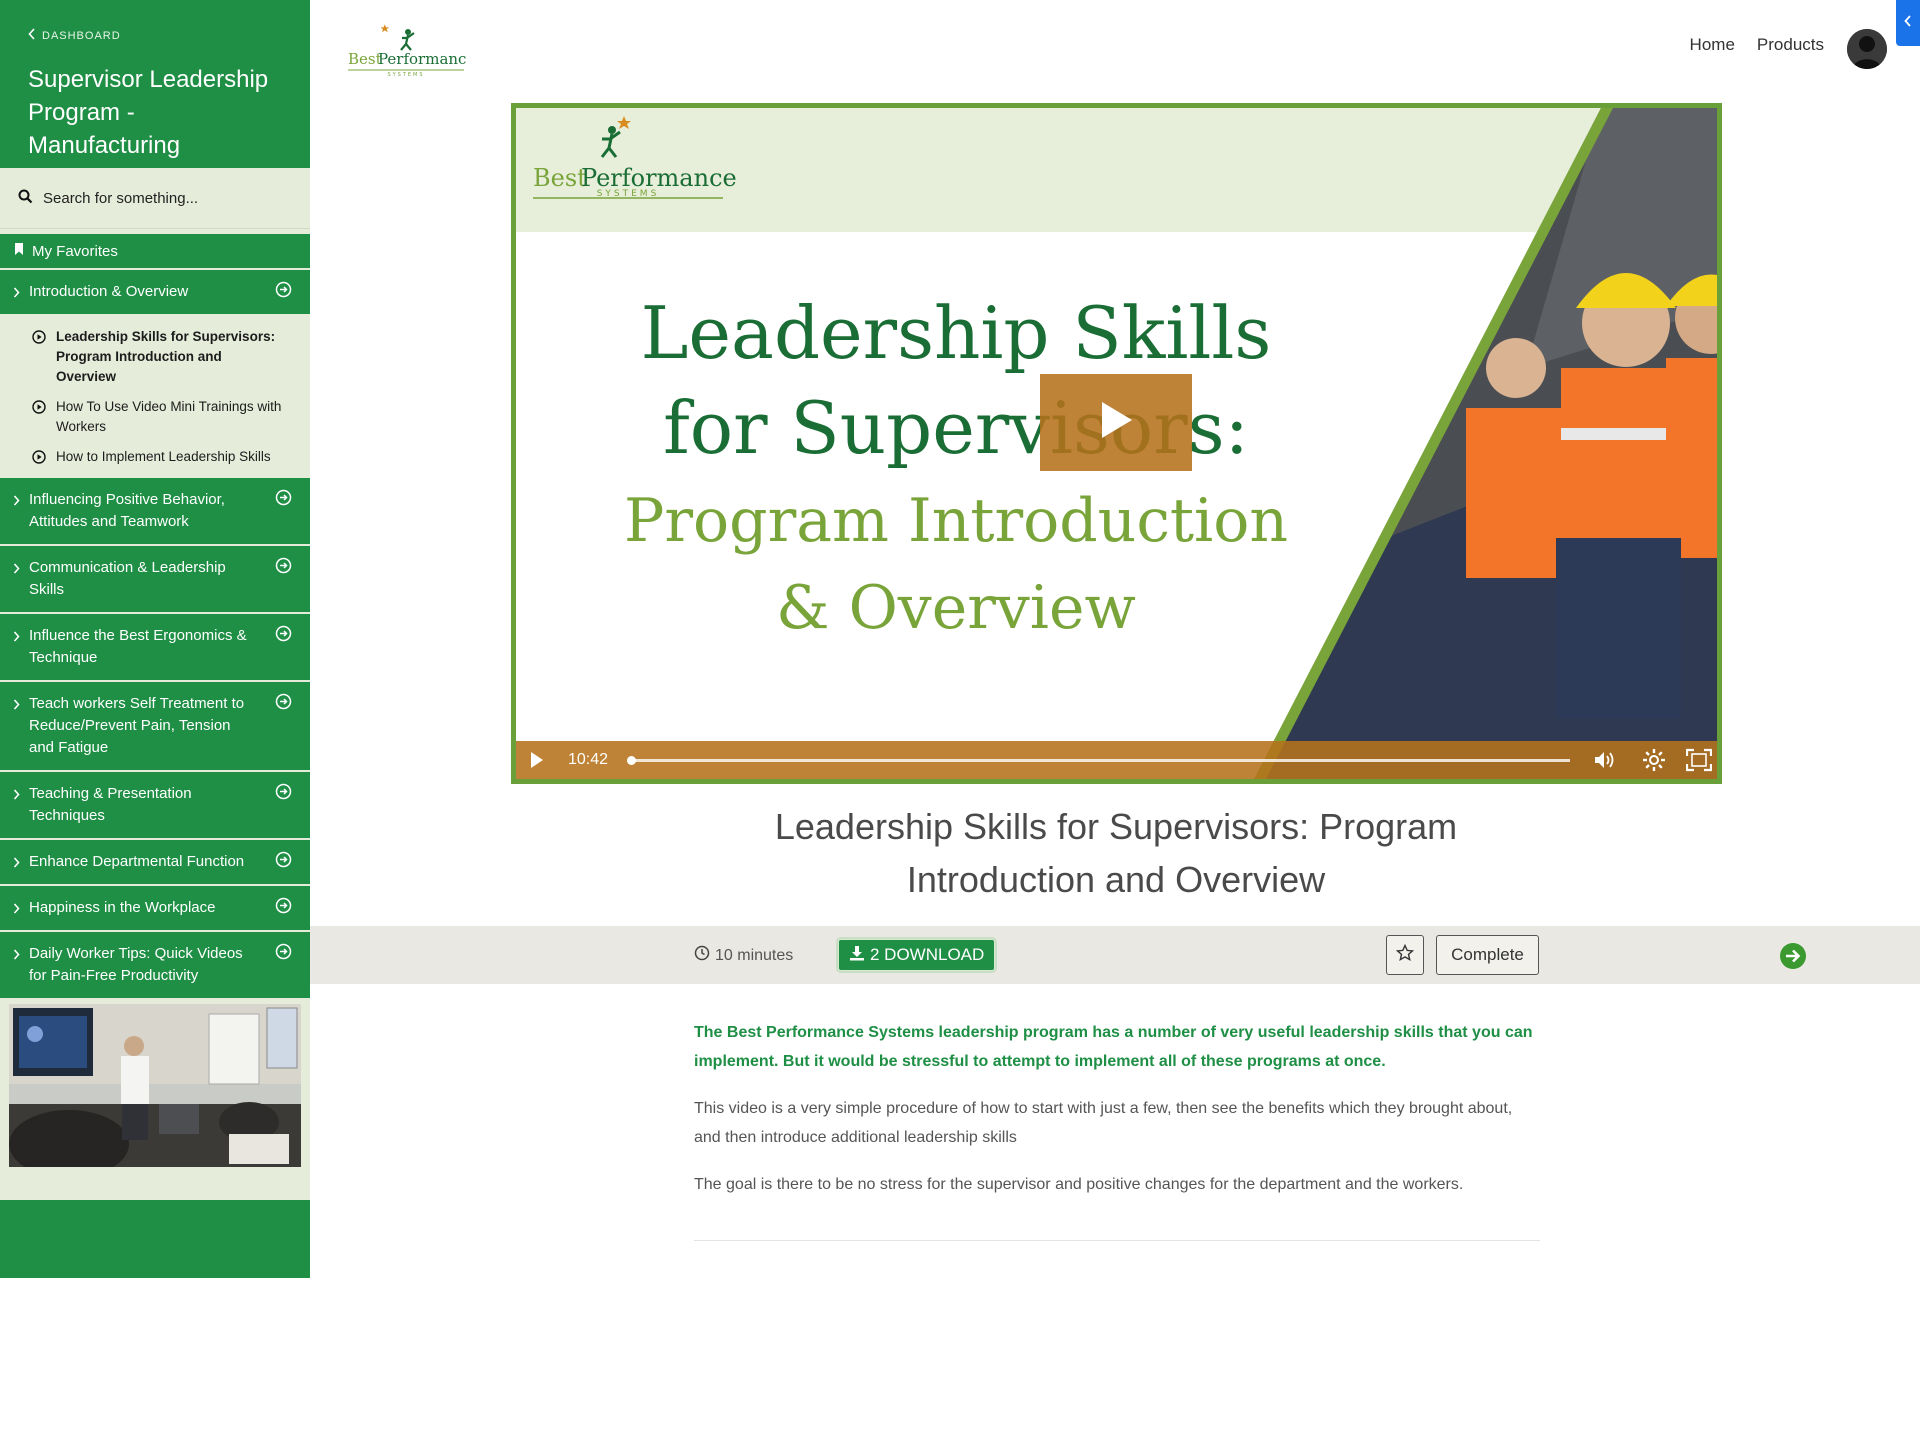 The image size is (1920, 1440). I want to click on video-controls: 10:42, so click(1116, 760).